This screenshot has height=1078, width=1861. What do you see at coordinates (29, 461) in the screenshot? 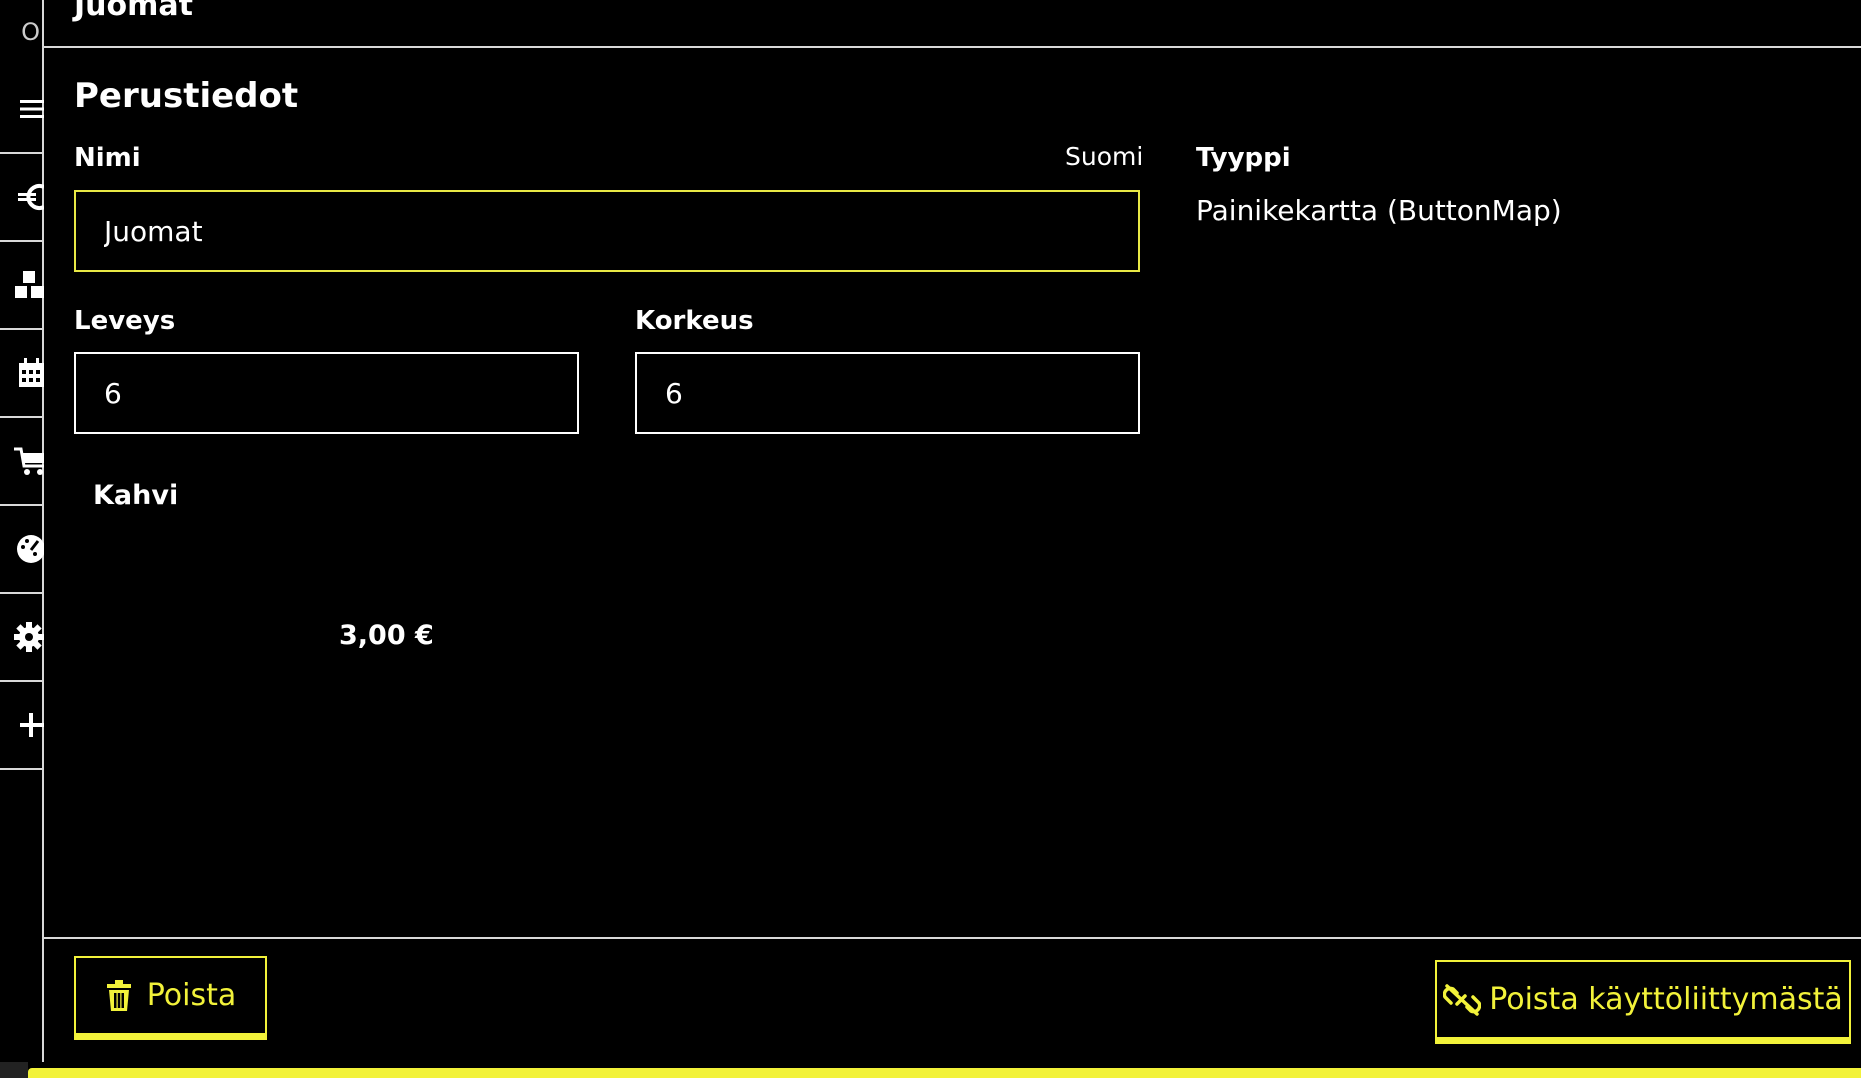
I see `cart-icon` at bounding box center [29, 461].